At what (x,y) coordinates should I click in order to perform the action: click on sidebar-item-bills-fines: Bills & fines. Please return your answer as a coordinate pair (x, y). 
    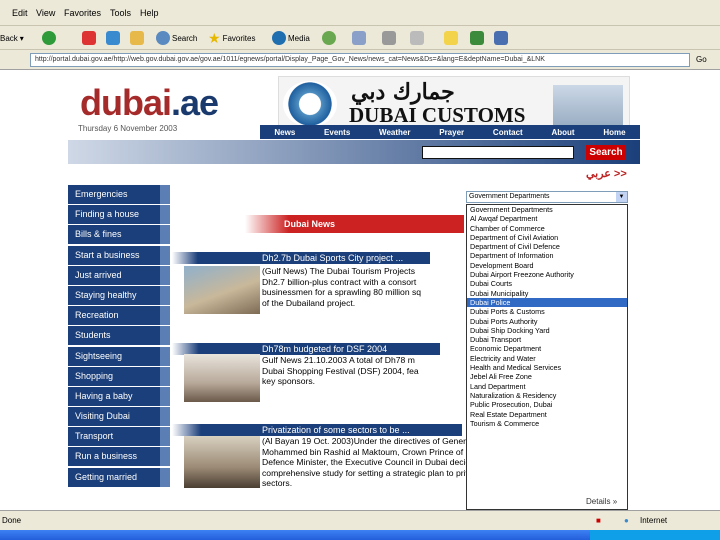
    Looking at the image, I should click on (119, 235).